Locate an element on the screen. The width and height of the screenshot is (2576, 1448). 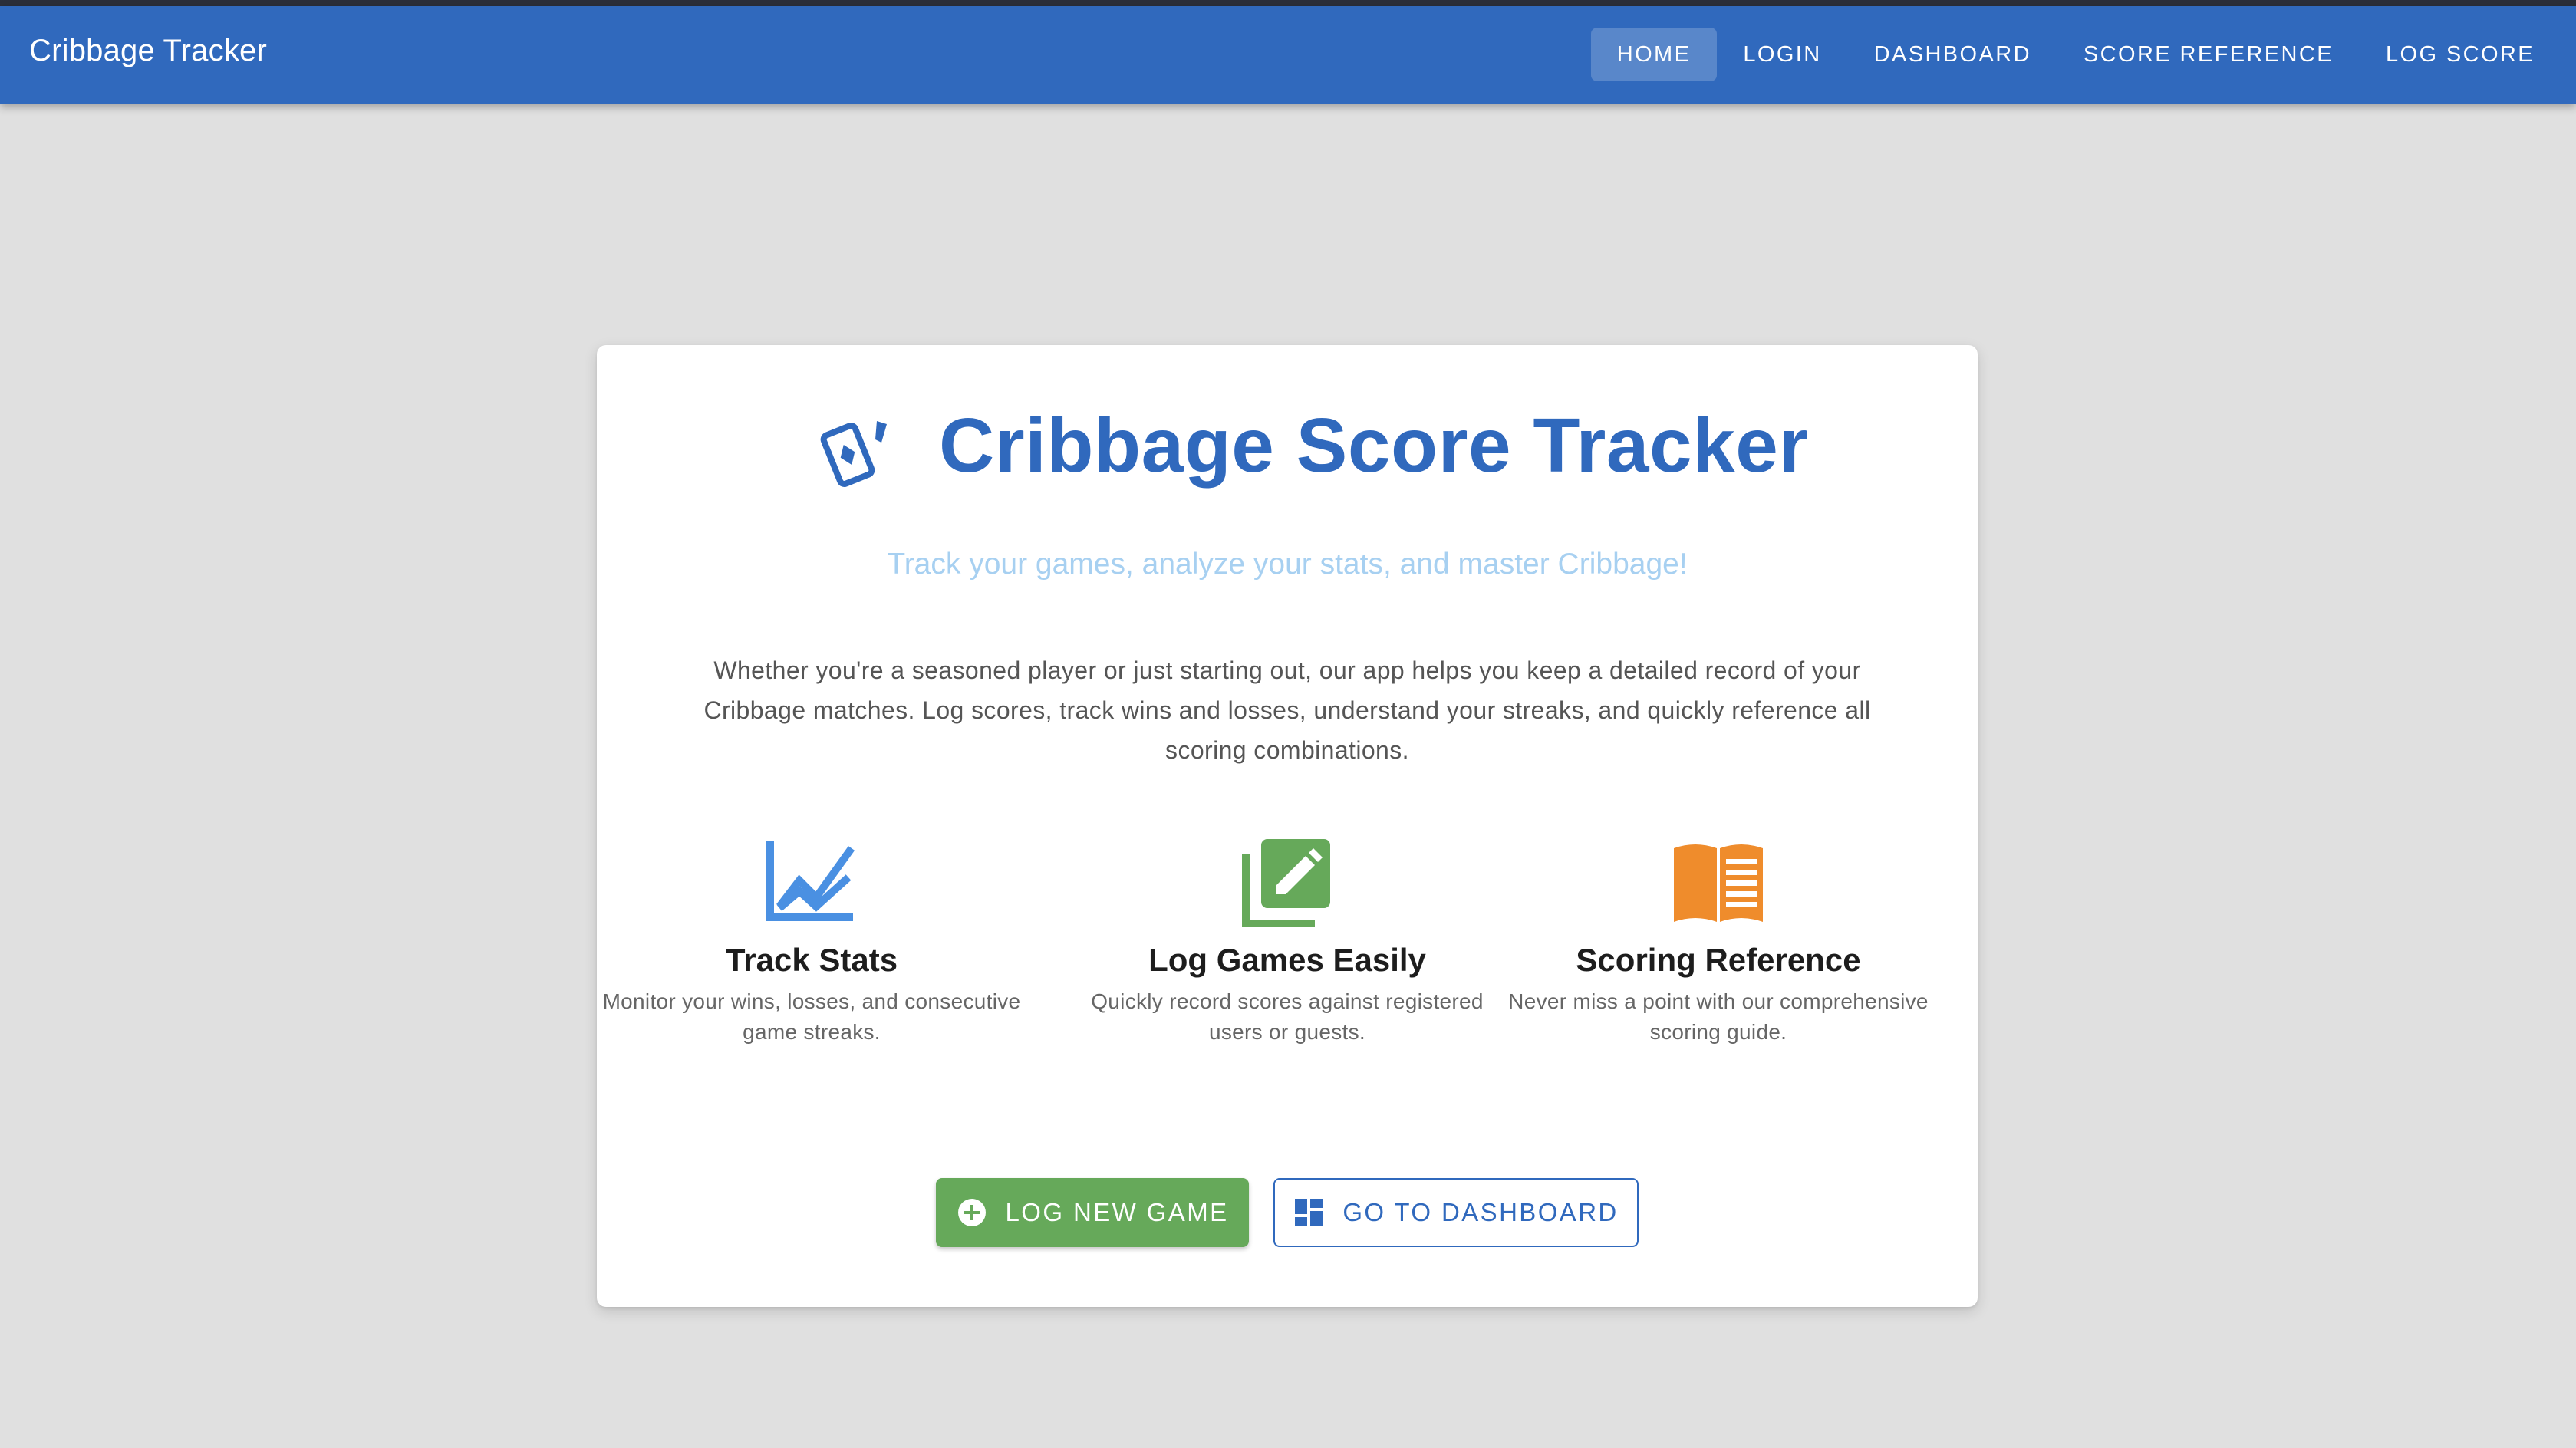
log-new-game-label: Log New Game is located at coordinates (1117, 1212).